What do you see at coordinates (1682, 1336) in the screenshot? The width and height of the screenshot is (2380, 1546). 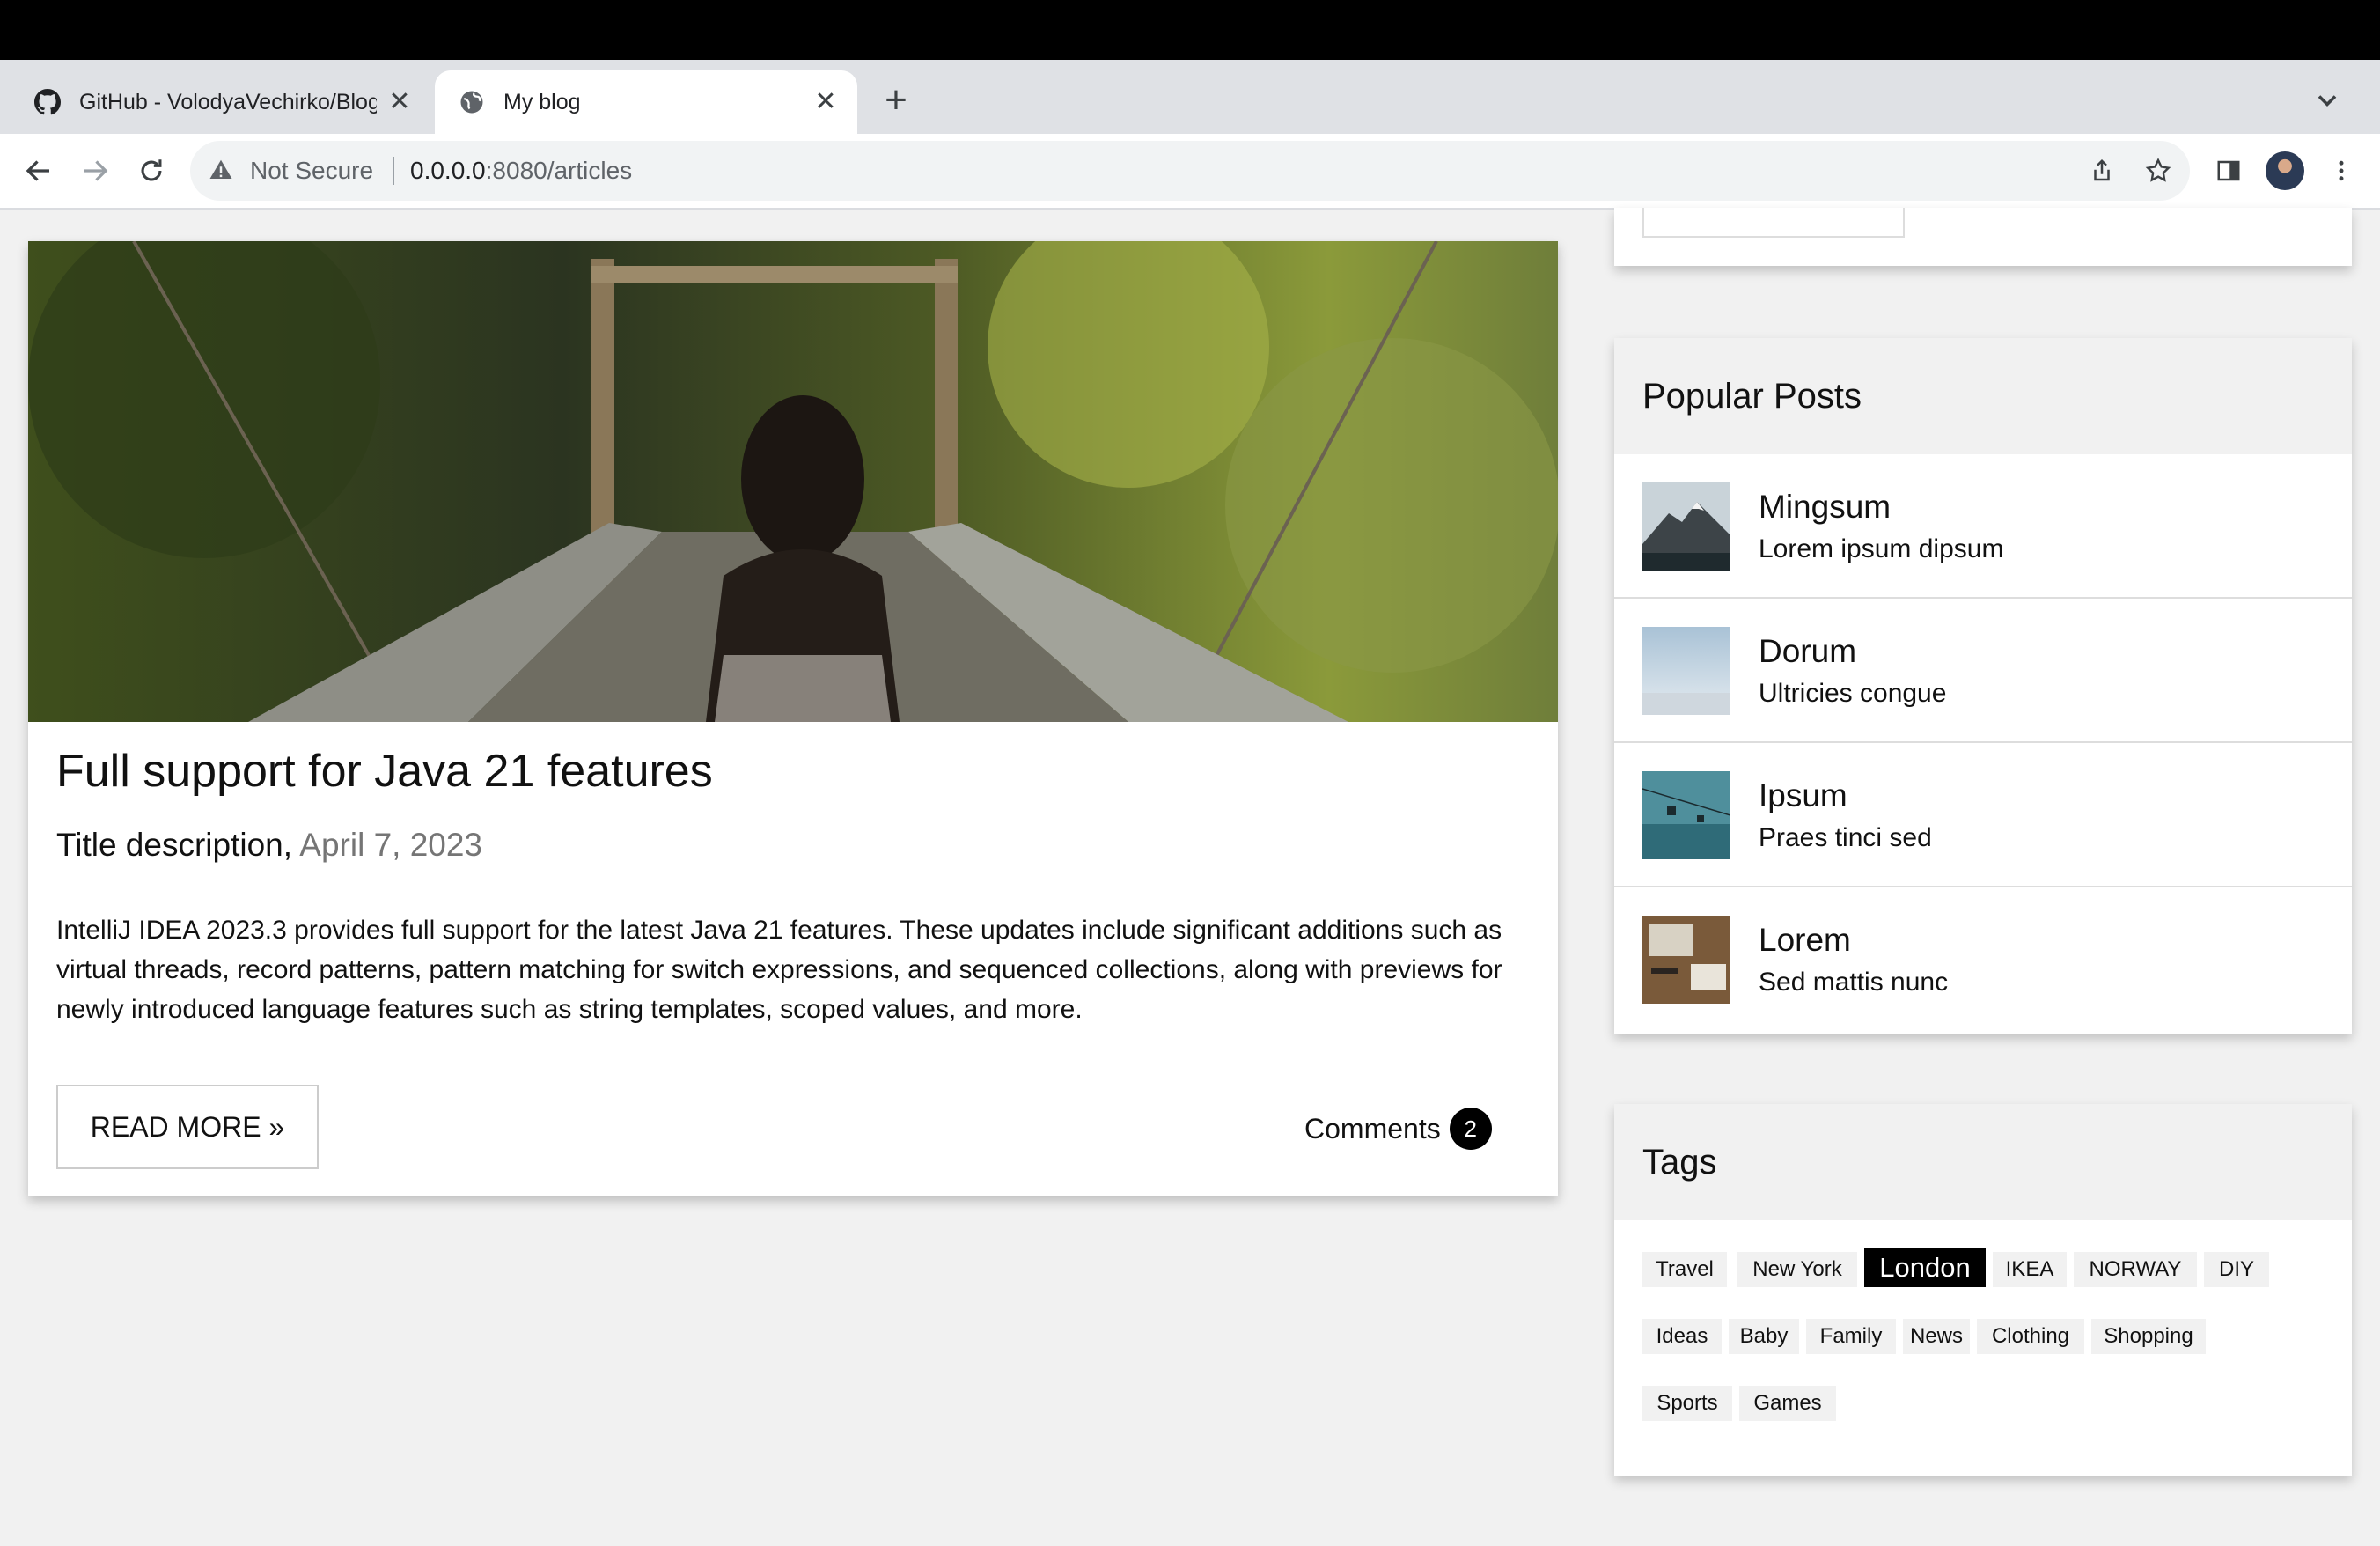 I see `tag-item: Ideas` at bounding box center [1682, 1336].